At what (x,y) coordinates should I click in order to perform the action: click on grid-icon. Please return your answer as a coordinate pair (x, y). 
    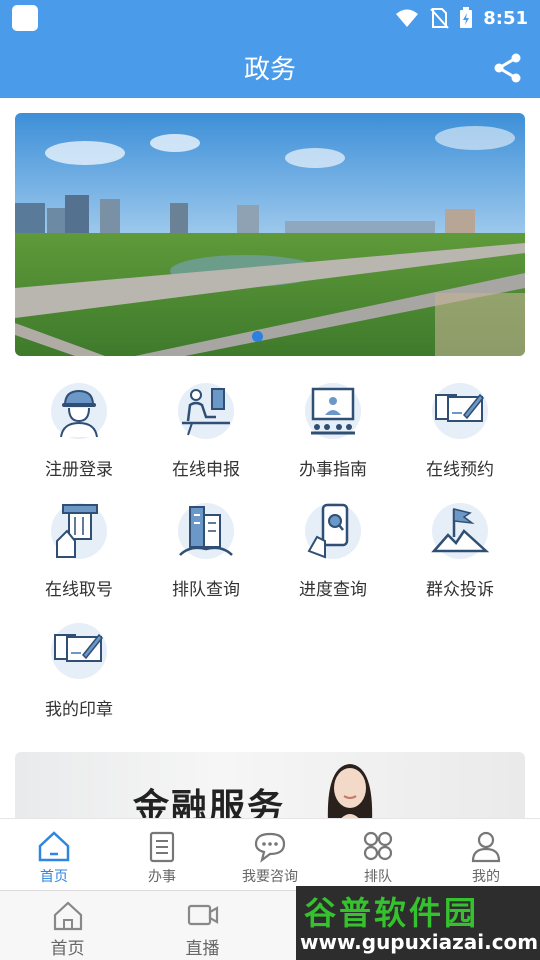
    Looking at the image, I should click on (378, 846).